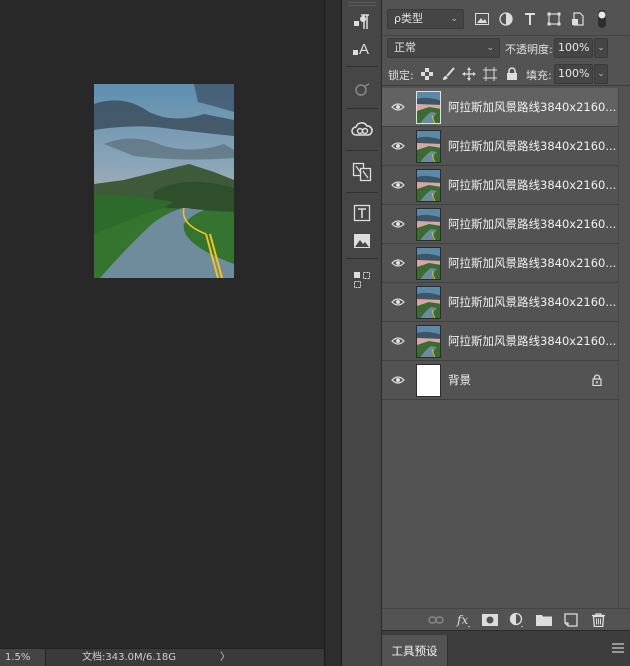 The width and height of the screenshot is (630, 666). Describe the element at coordinates (427, 74) in the screenshot. I see `lock-transparency-icon` at that location.